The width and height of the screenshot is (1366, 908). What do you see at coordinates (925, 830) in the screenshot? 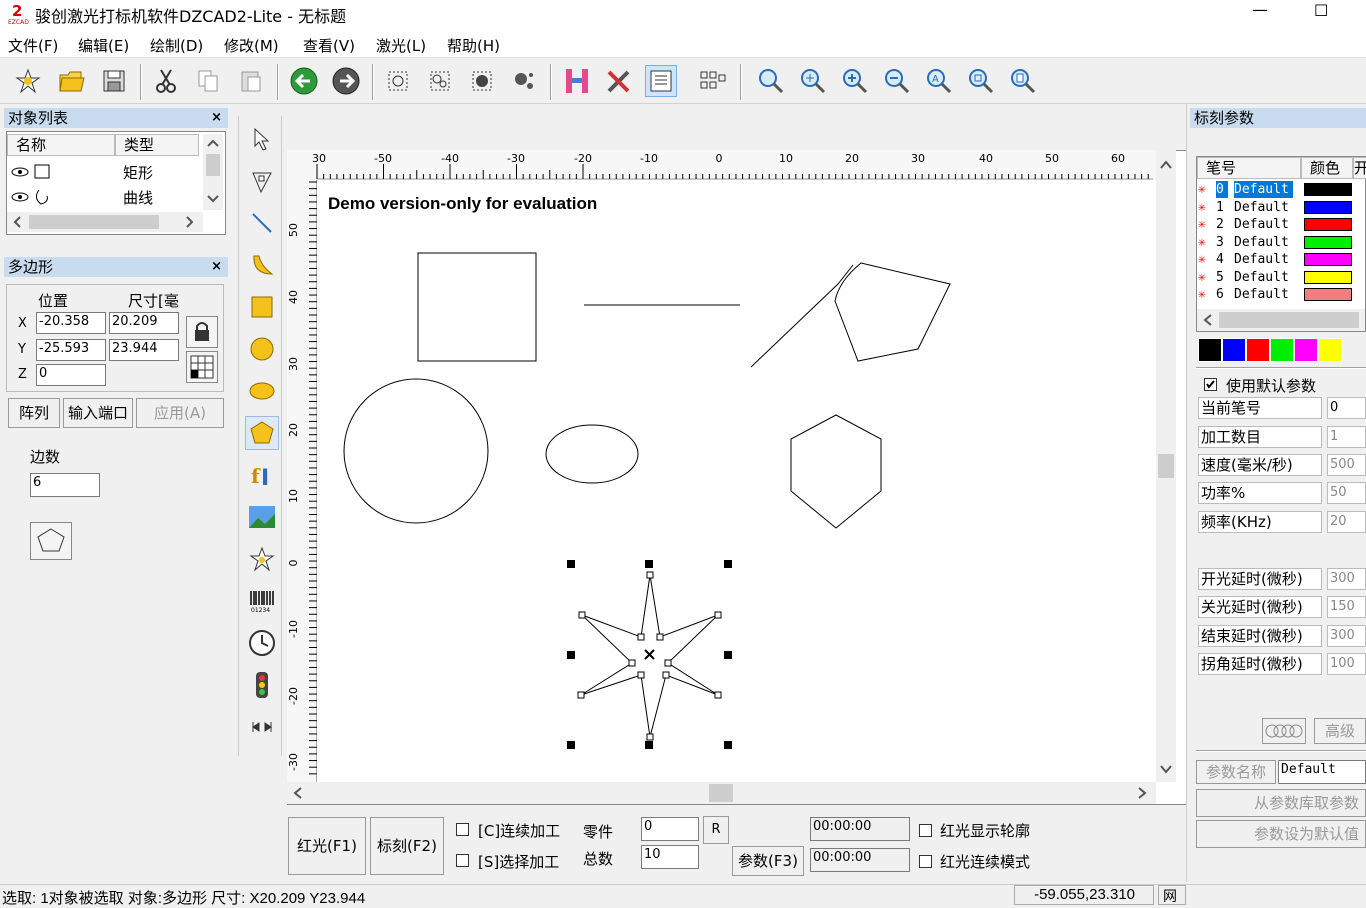
I see `red-contour-checkbox` at bounding box center [925, 830].